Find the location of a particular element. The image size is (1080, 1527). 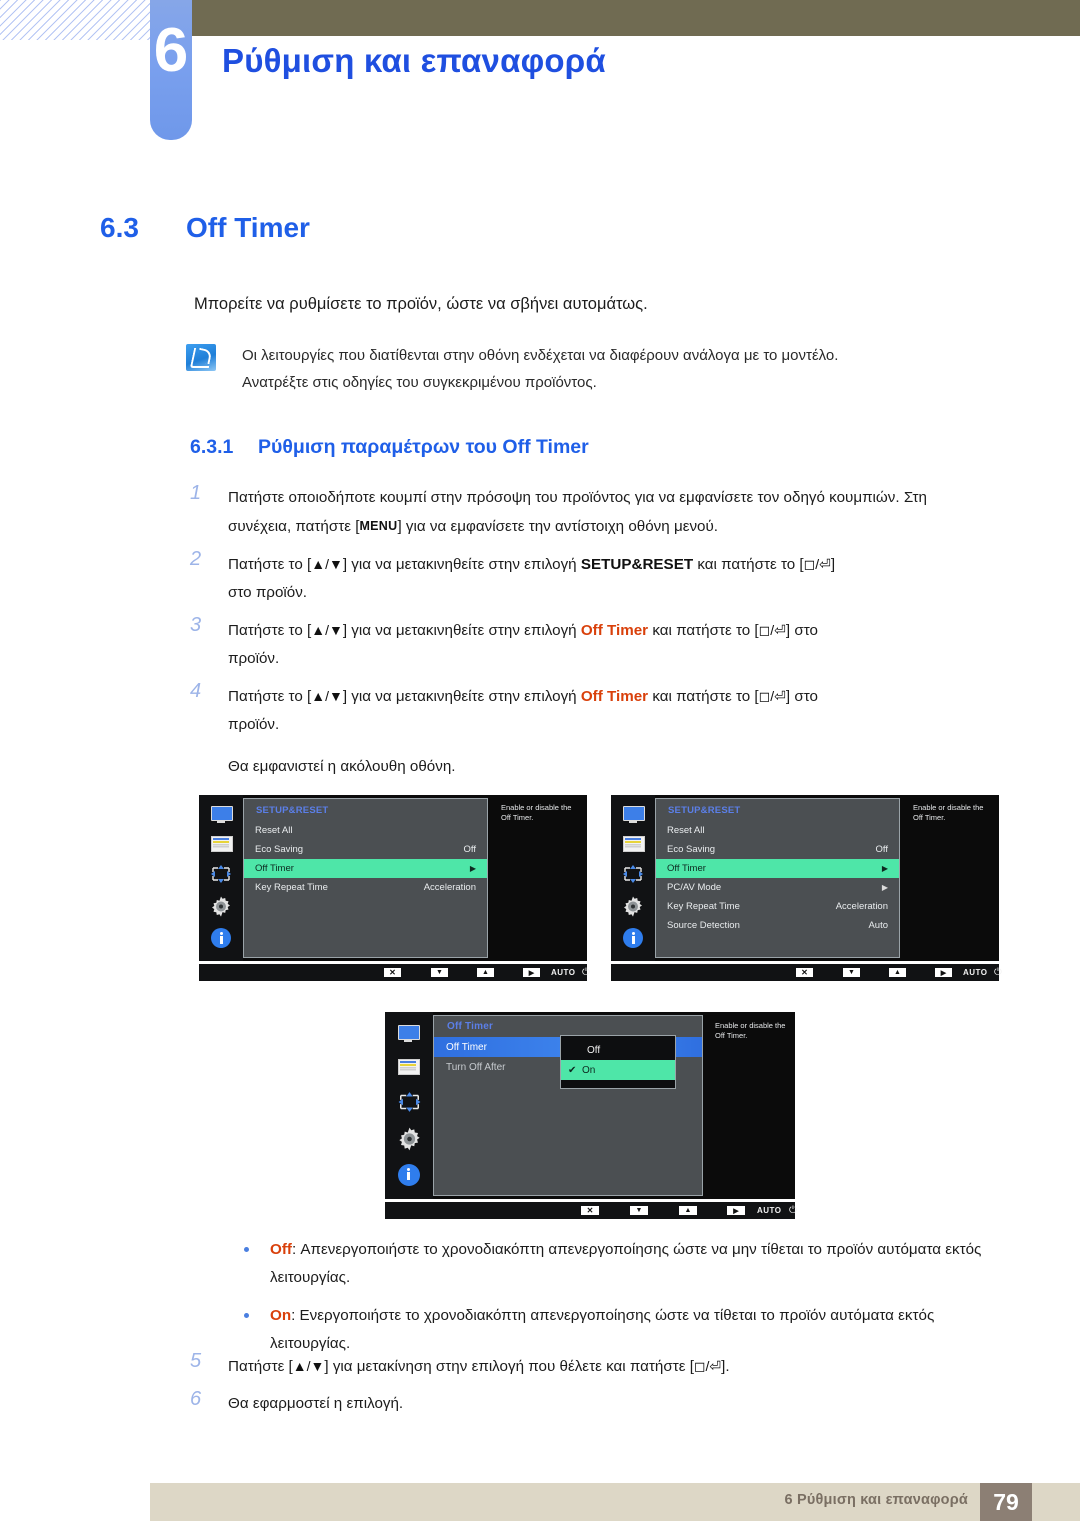

osd-1-help-text: Enable or disable the Off Timer. is located at coordinates (542, 813).